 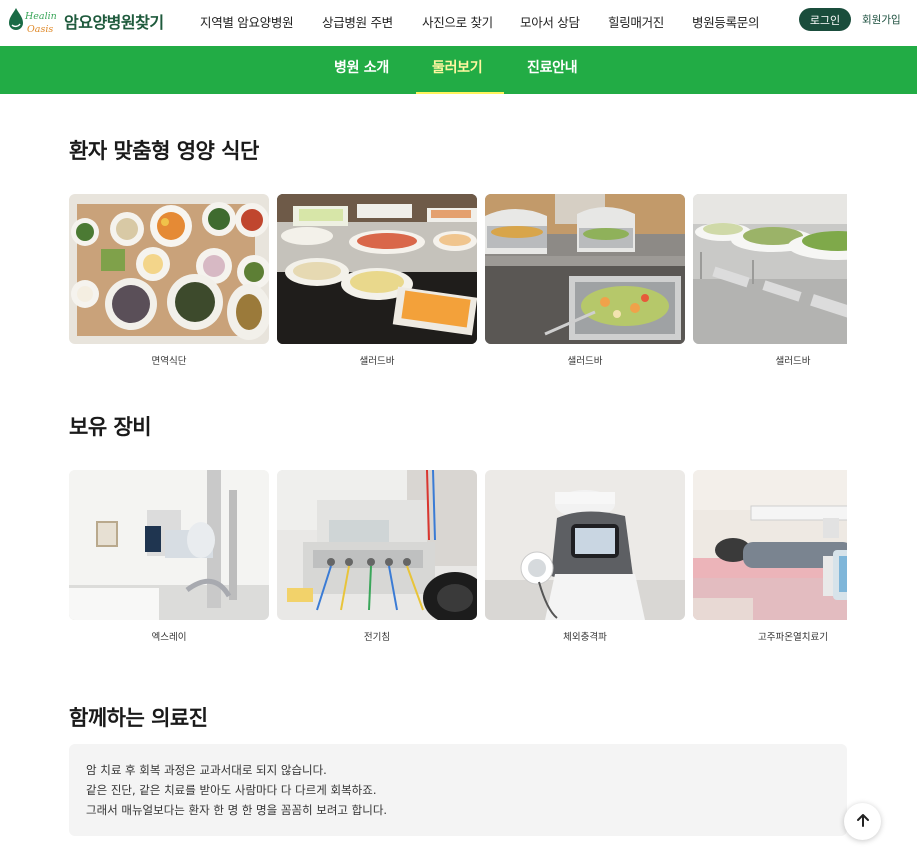 What do you see at coordinates (377, 637) in the screenshot?
I see `gallery-caption: 전기침` at bounding box center [377, 637].